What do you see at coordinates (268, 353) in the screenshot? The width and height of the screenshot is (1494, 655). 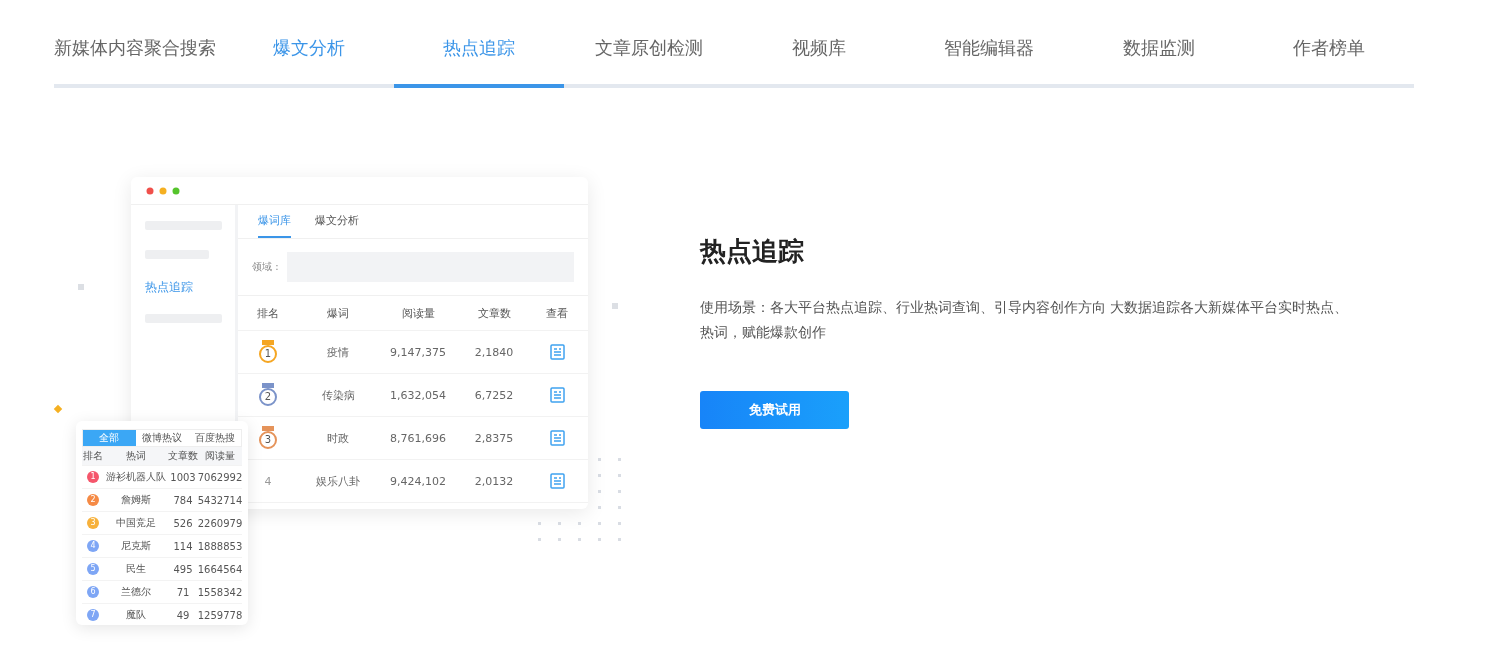 I see `rank-number: 1` at bounding box center [268, 353].